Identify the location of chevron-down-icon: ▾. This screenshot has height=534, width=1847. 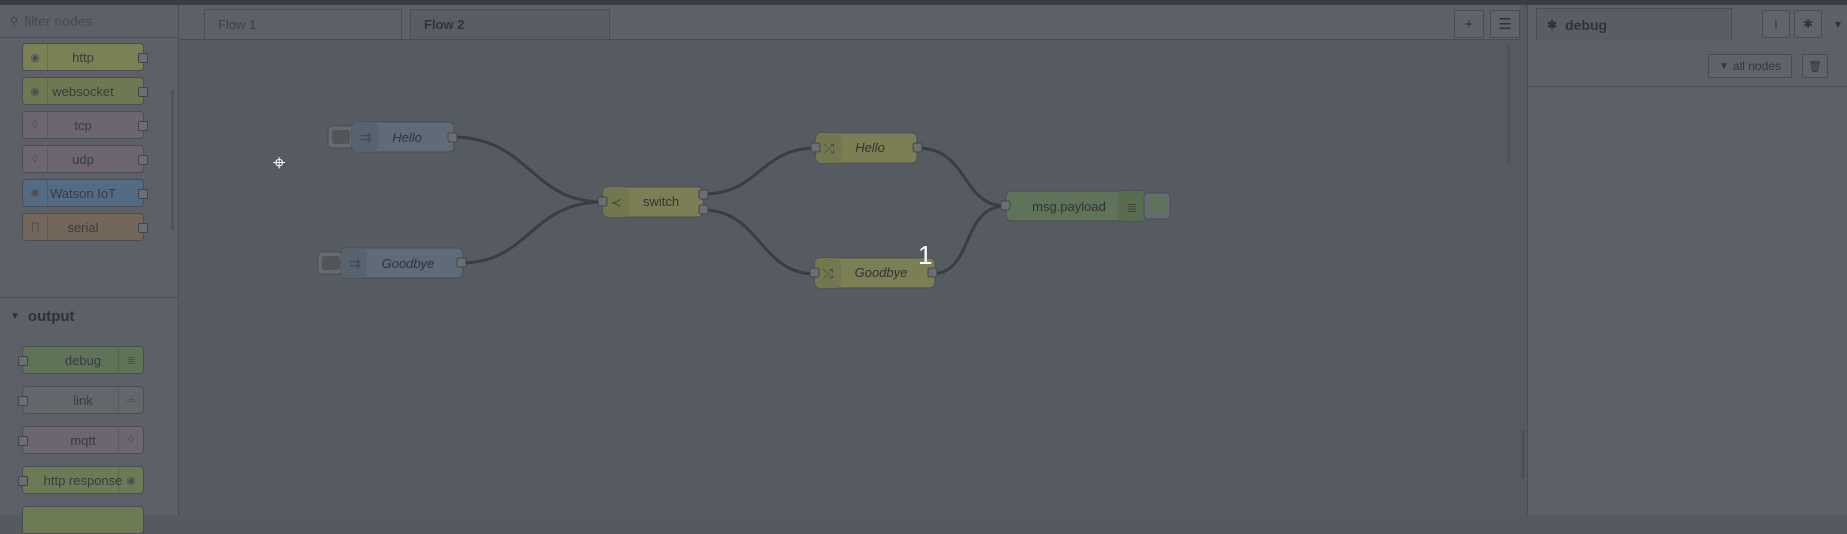
(1838, 24).